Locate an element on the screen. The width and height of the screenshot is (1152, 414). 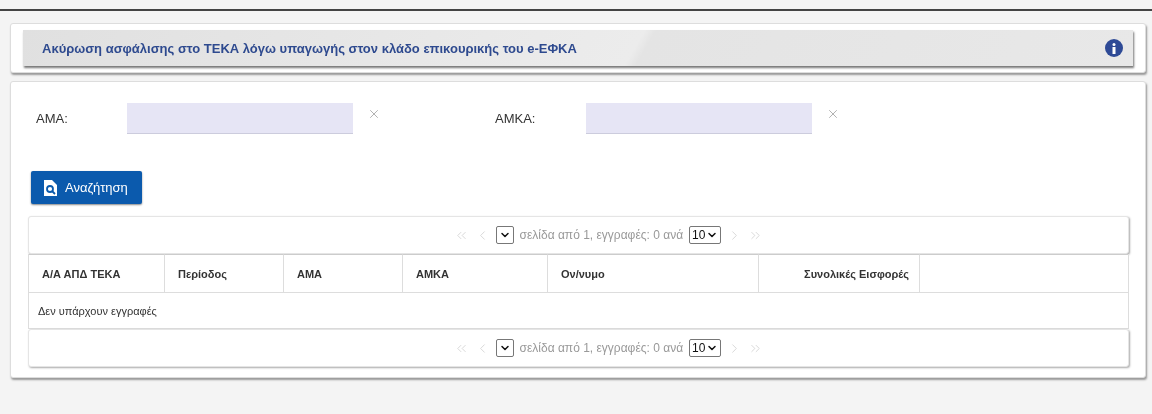
column-header: Ον/νυμο is located at coordinates (653, 273).